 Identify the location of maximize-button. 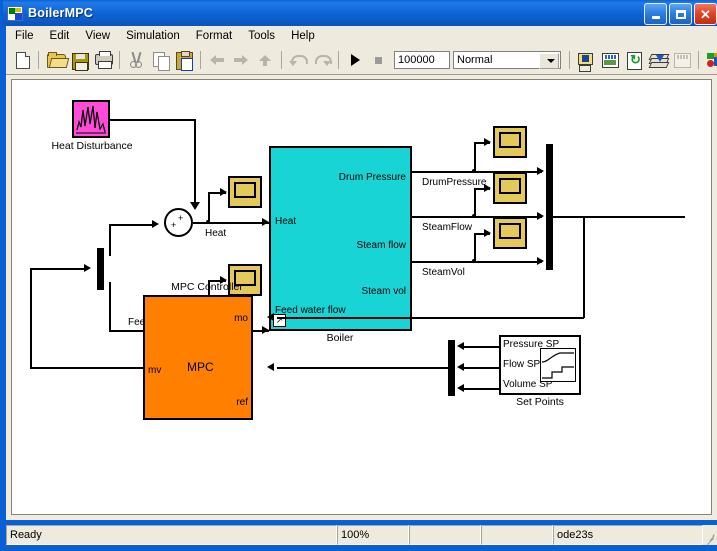
(680, 14).